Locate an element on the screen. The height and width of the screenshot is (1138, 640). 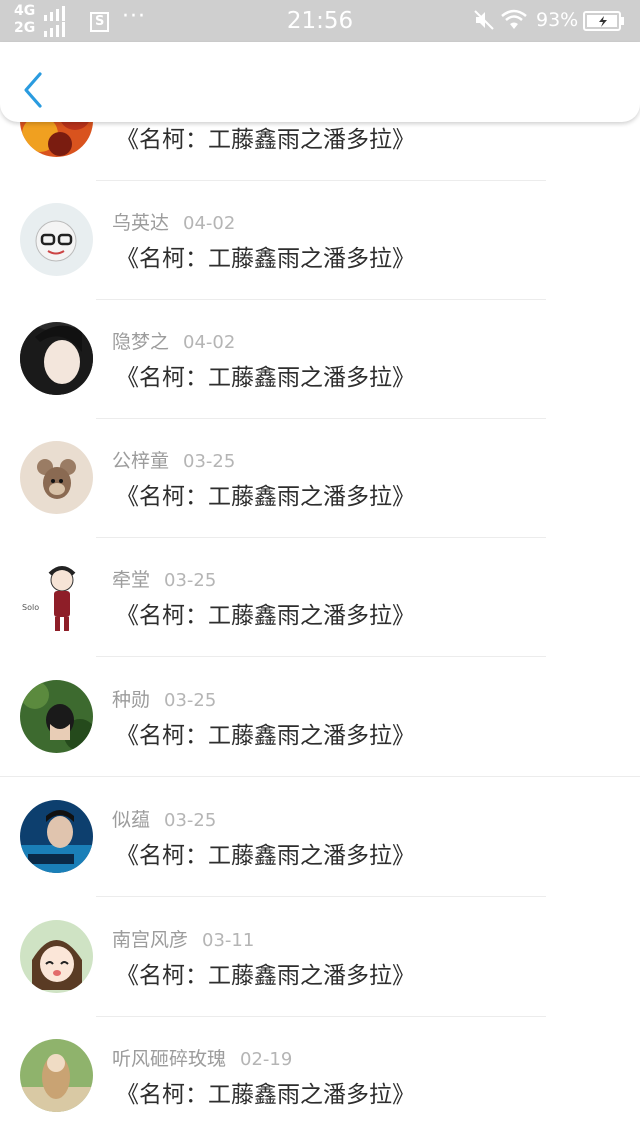
wifi-icon is located at coordinates (514, 19).